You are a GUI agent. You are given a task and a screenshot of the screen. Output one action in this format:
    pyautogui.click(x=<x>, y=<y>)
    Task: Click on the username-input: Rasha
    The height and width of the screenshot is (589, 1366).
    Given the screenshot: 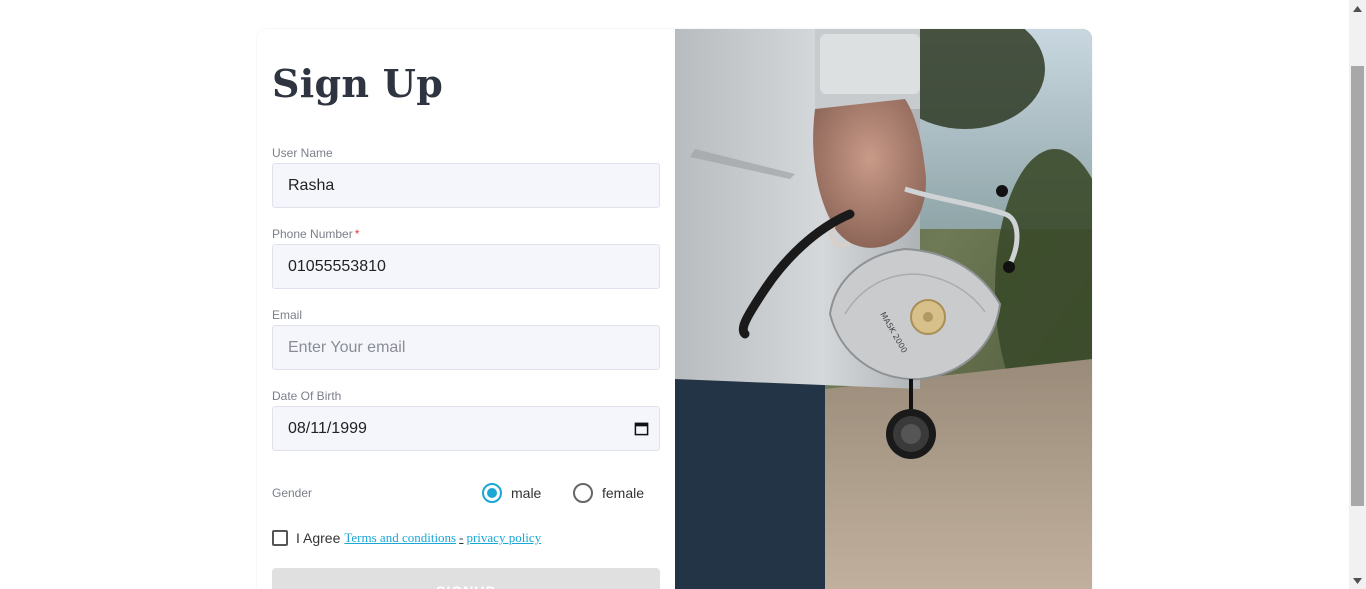 What is the action you would take?
    pyautogui.click(x=466, y=185)
    